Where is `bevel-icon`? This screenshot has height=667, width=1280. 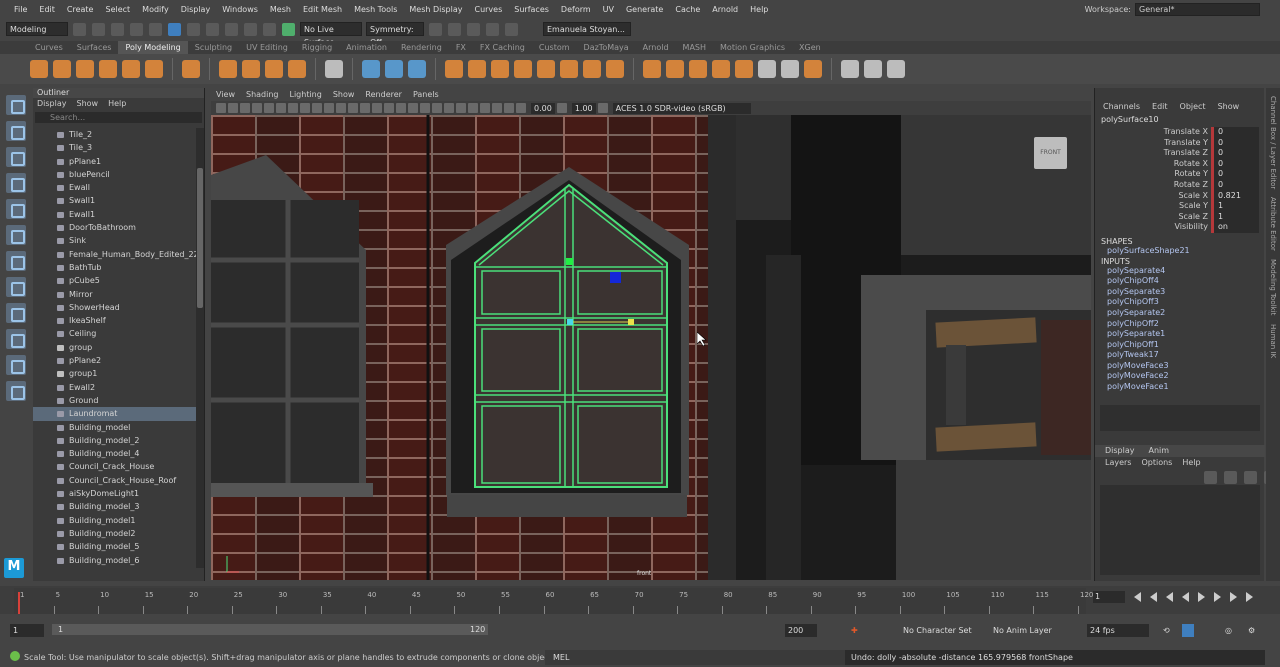 bevel-icon is located at coordinates (523, 69).